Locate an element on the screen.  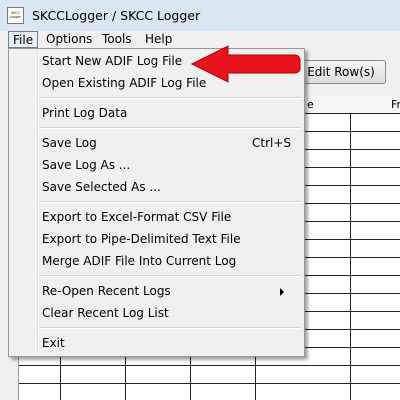
red-arrow-icon is located at coordinates (245, 64).